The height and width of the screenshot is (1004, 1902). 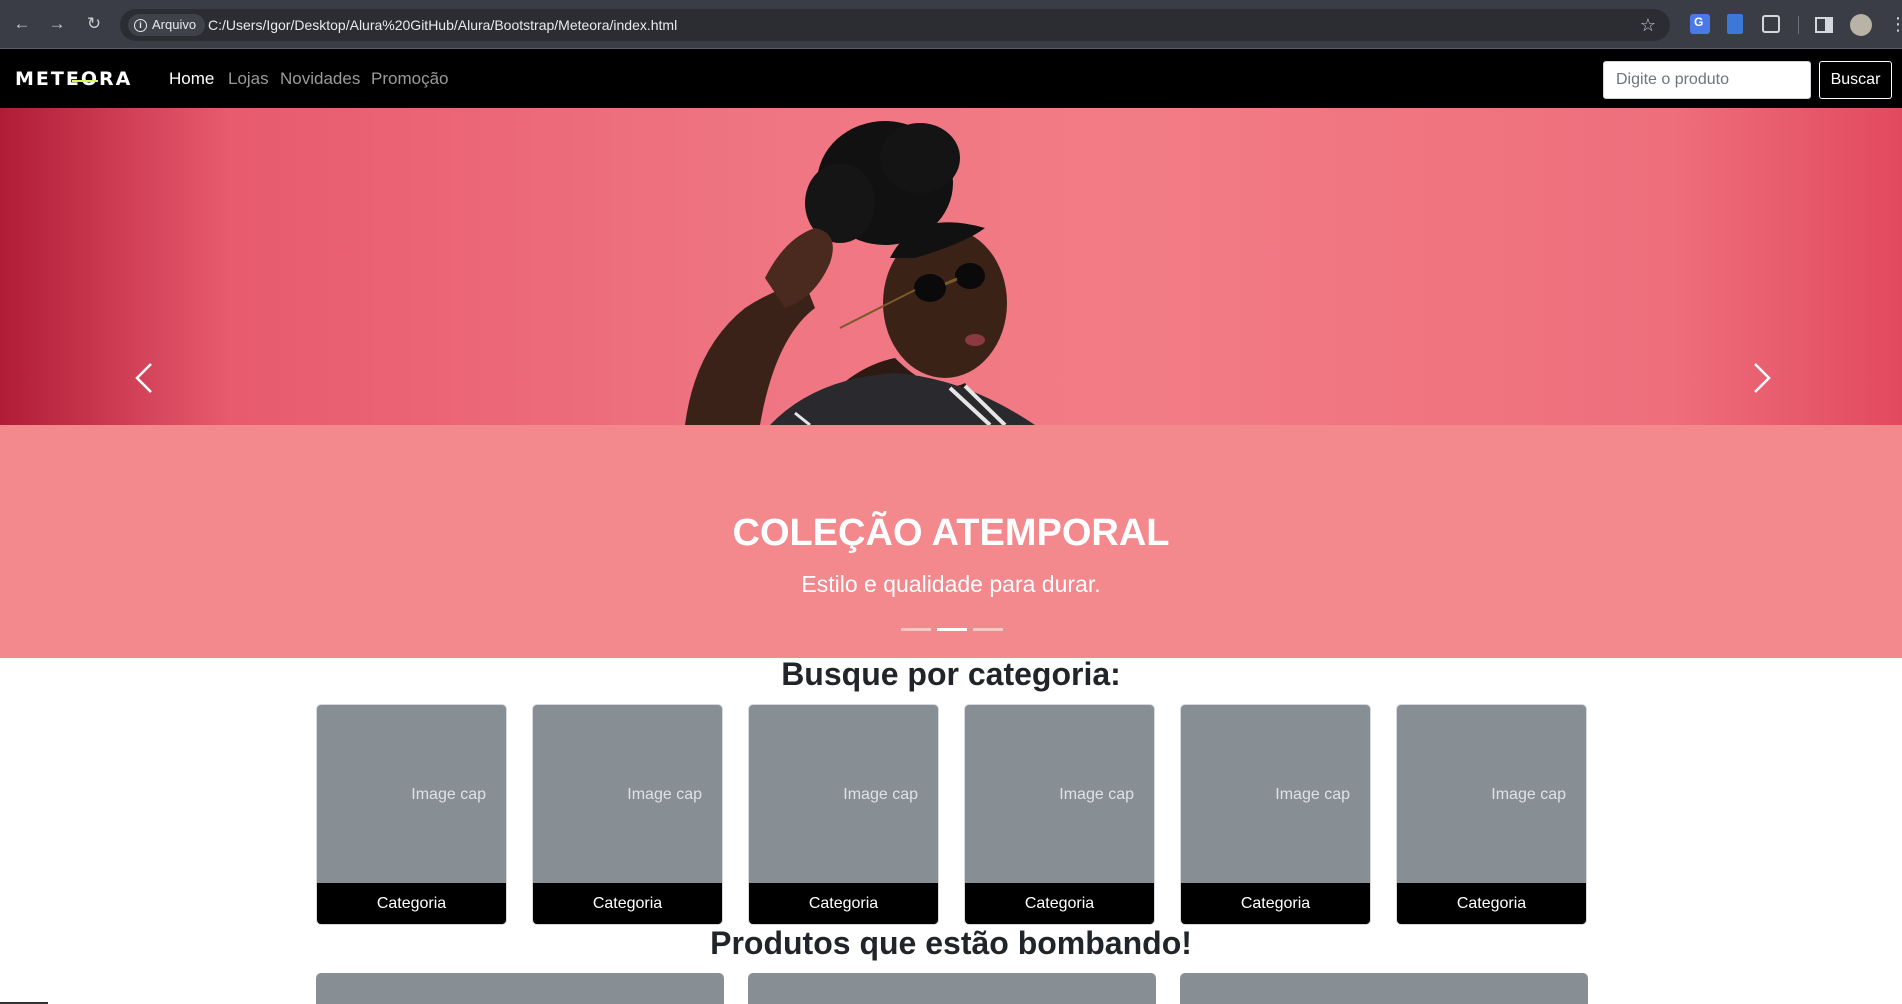 What do you see at coordinates (248, 79) in the screenshot?
I see `nav-link-lojas: Lojas` at bounding box center [248, 79].